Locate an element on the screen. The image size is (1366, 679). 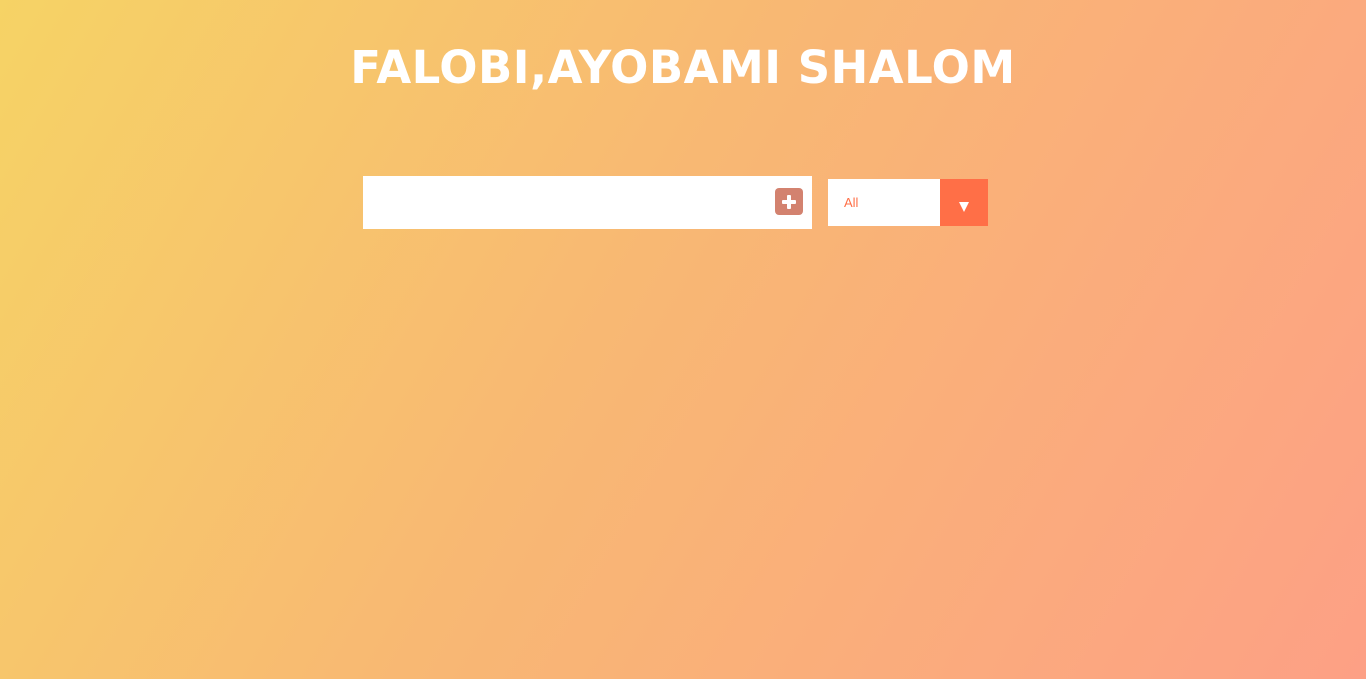
filter-select: All is located at coordinates (908, 202).